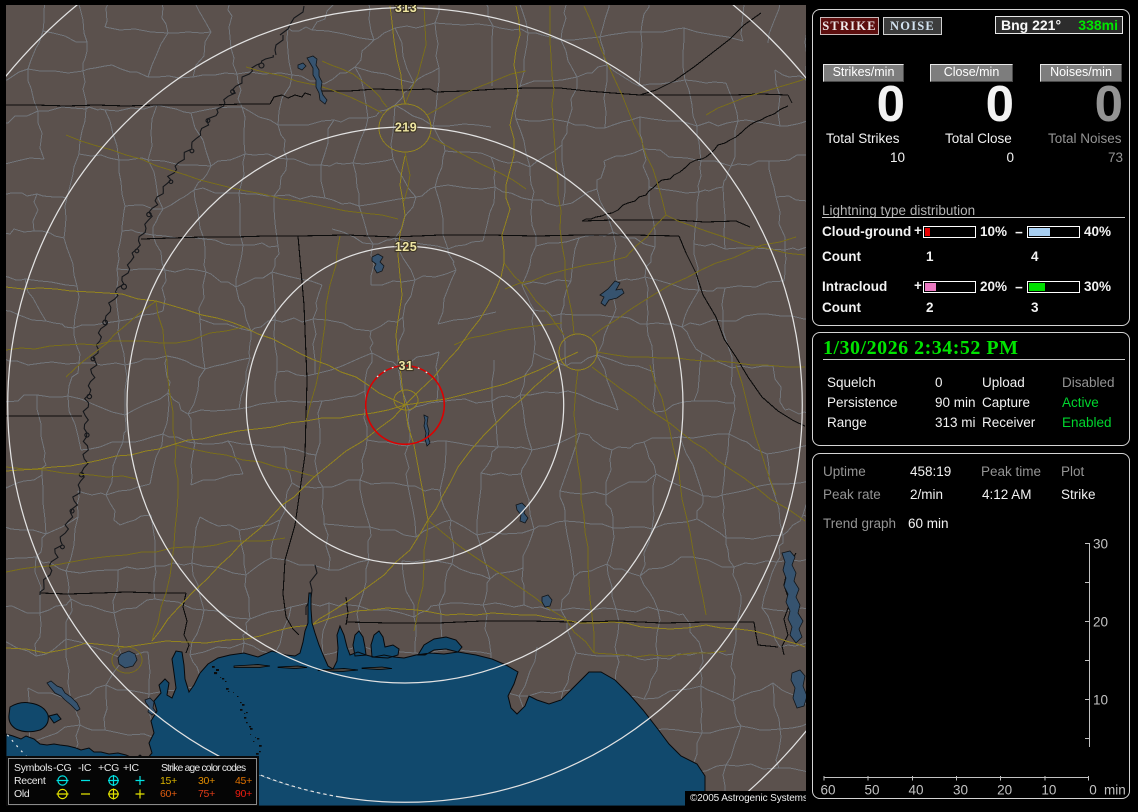 This screenshot has height=812, width=1138. I want to click on svg-text: 125, so click(406, 247).